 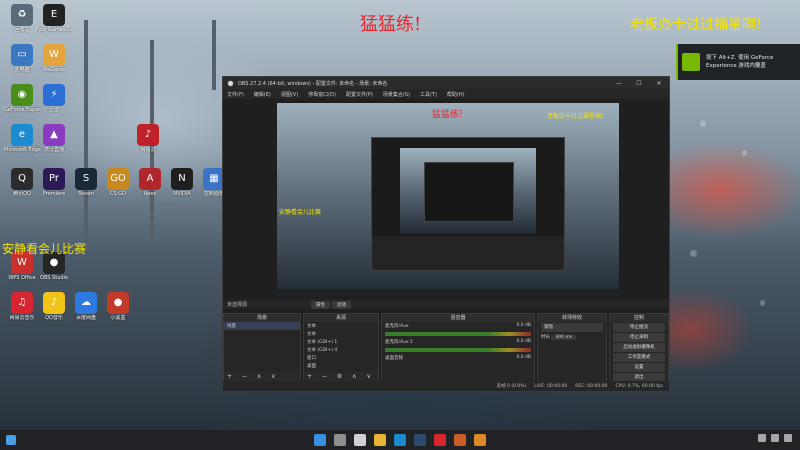 What do you see at coordinates (480, 440) in the screenshot?
I see `taskbar-wps-icon` at bounding box center [480, 440].